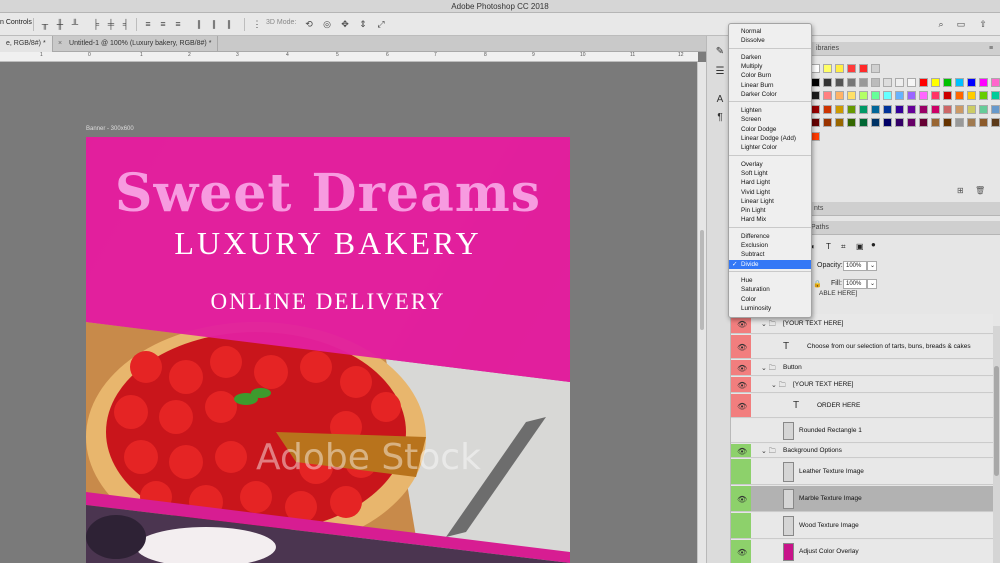  Describe the element at coordinates (75, 24) in the screenshot. I see `align-bottom-icon: ╨` at that location.